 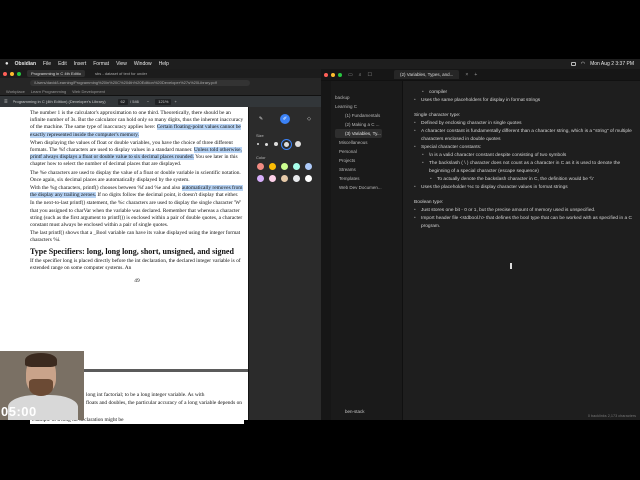 What do you see at coordinates (19, 411) in the screenshot?
I see `countdown-timer: 05:00` at bounding box center [19, 411].